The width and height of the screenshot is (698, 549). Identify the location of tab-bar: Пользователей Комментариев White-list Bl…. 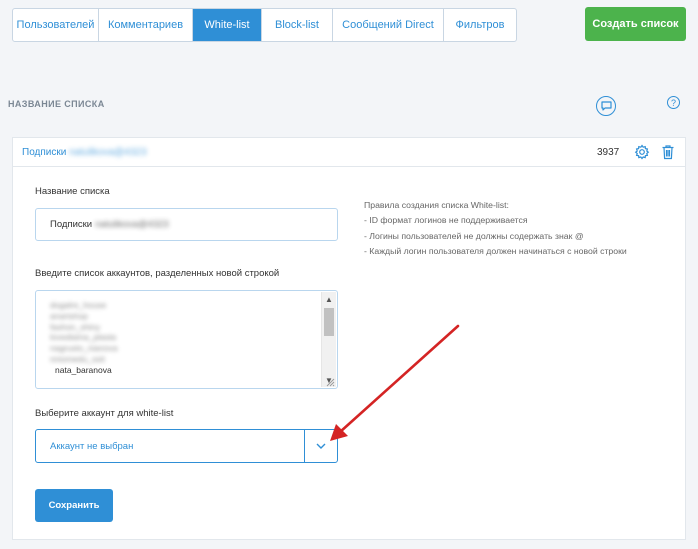
(264, 25).